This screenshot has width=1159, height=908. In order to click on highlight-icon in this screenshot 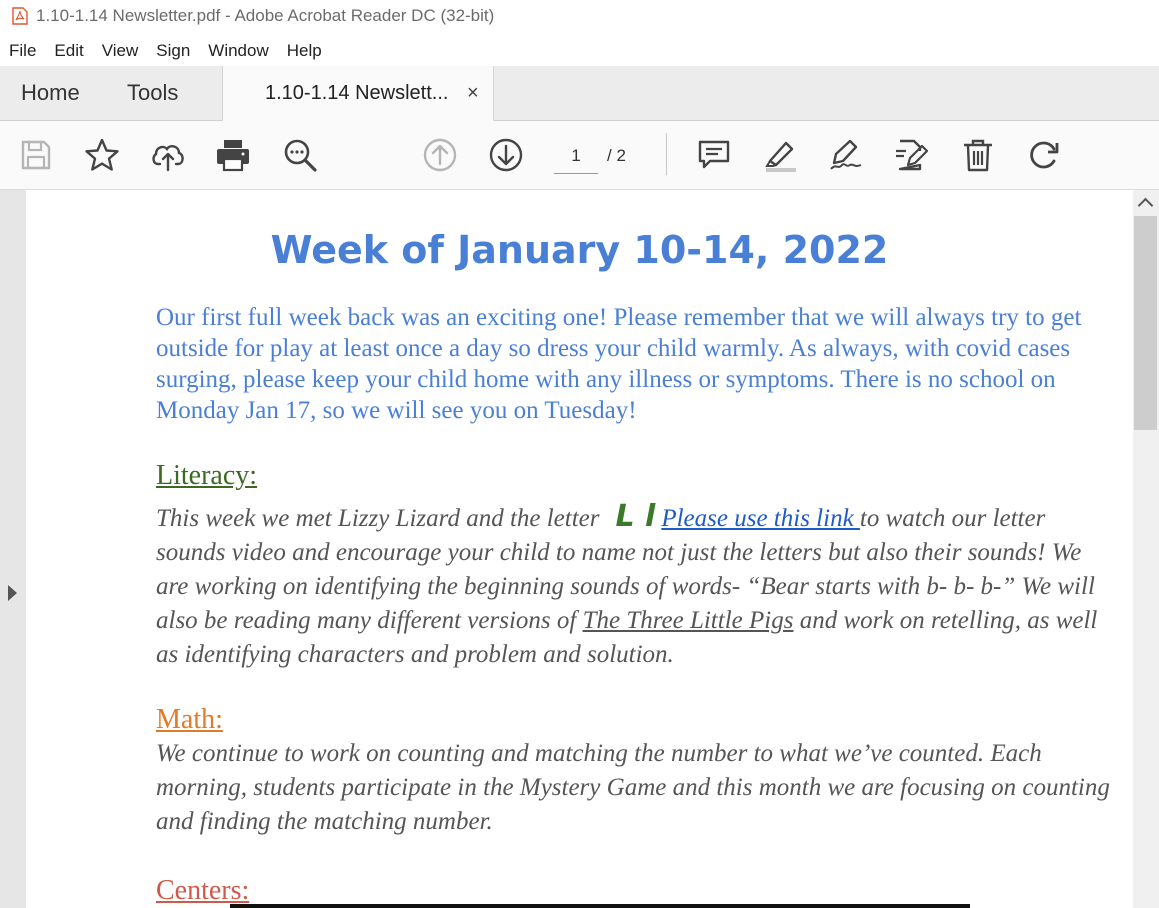, I will do `click(780, 156)`.